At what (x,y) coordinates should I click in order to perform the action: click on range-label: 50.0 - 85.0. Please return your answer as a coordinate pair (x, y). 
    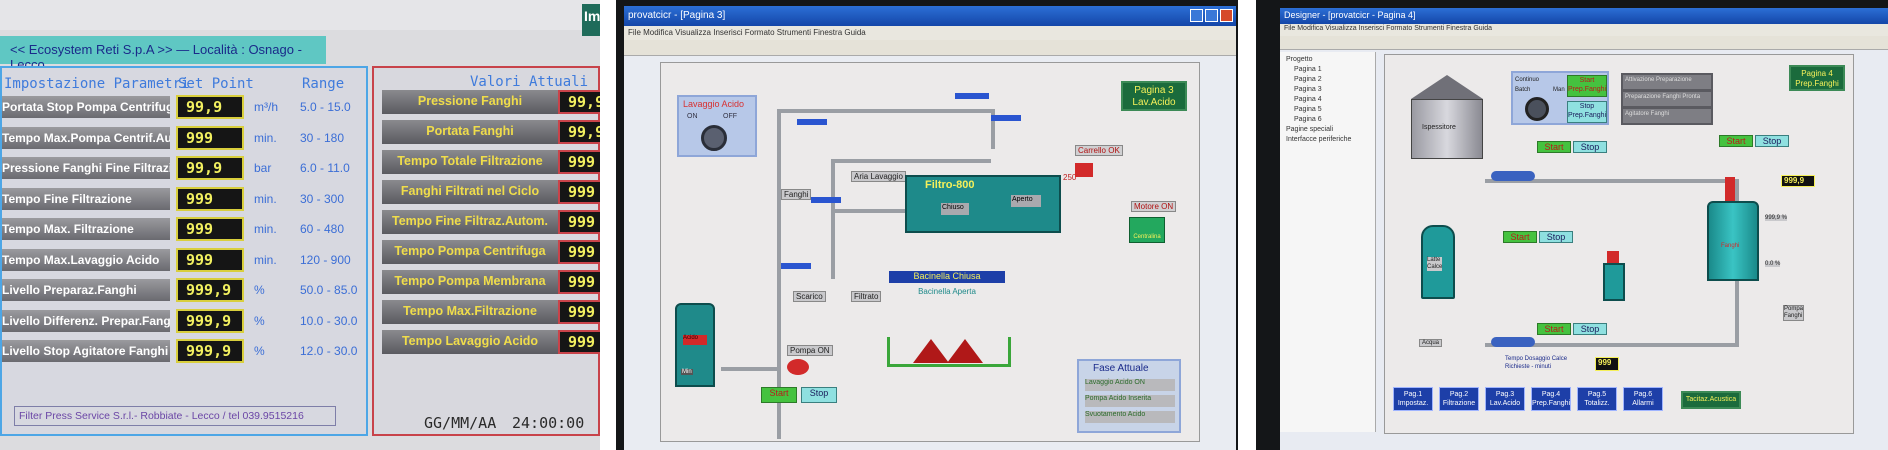
    Looking at the image, I should click on (329, 290).